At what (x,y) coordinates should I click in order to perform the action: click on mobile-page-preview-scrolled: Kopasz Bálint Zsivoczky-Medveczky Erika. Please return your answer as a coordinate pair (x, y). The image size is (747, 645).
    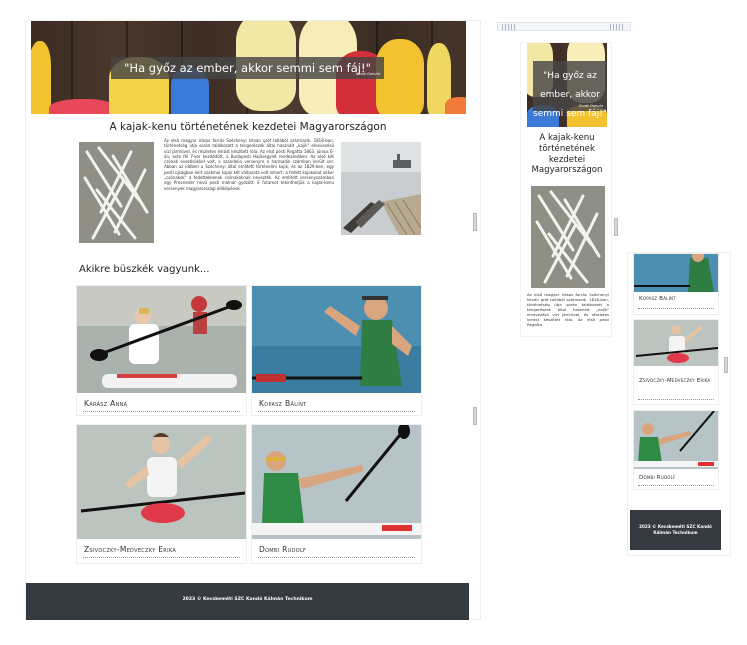
    Looking at the image, I should click on (679, 404).